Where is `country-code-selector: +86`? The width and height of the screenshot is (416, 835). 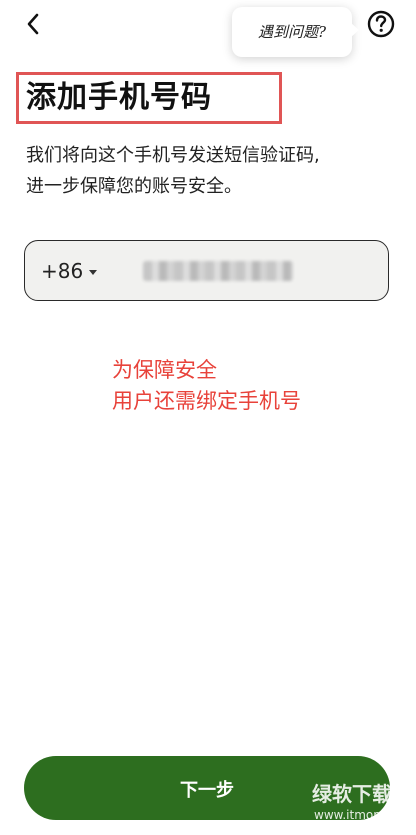
country-code-selector: +86 is located at coordinates (69, 271).